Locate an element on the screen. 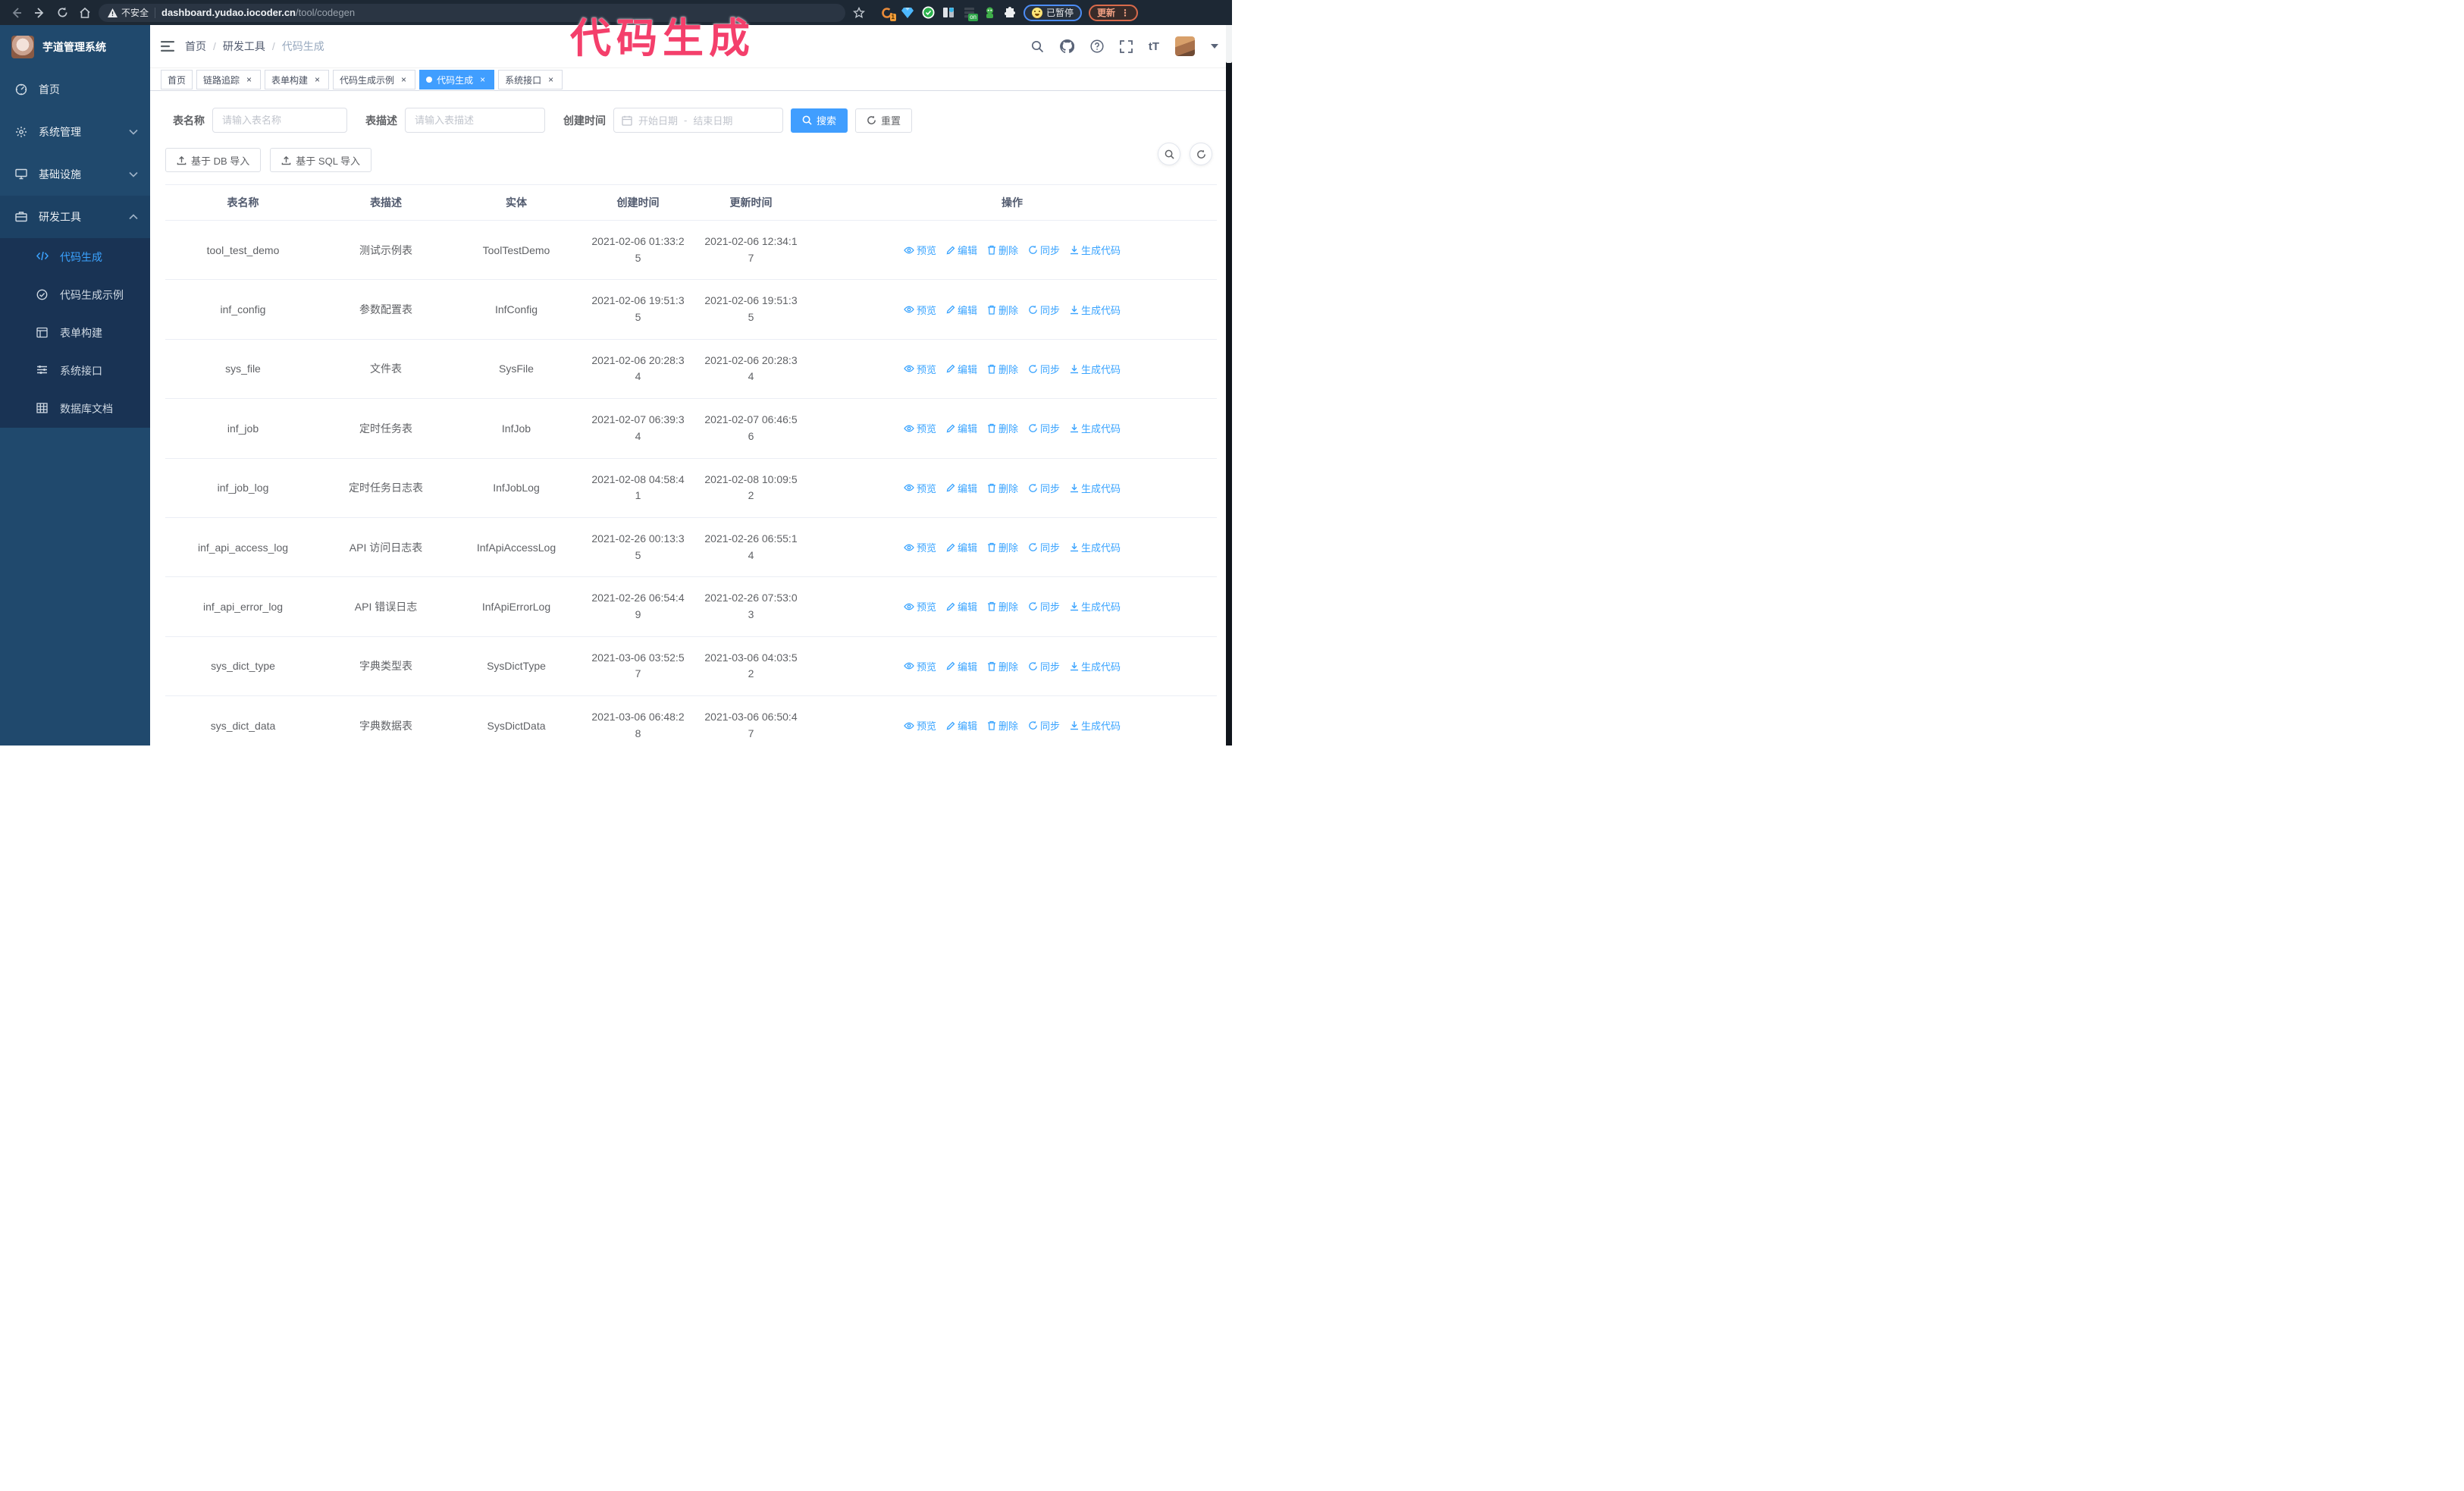 This screenshot has height=1491, width=2464. tab-代码生成: 代码生成 × is located at coordinates (457, 79).